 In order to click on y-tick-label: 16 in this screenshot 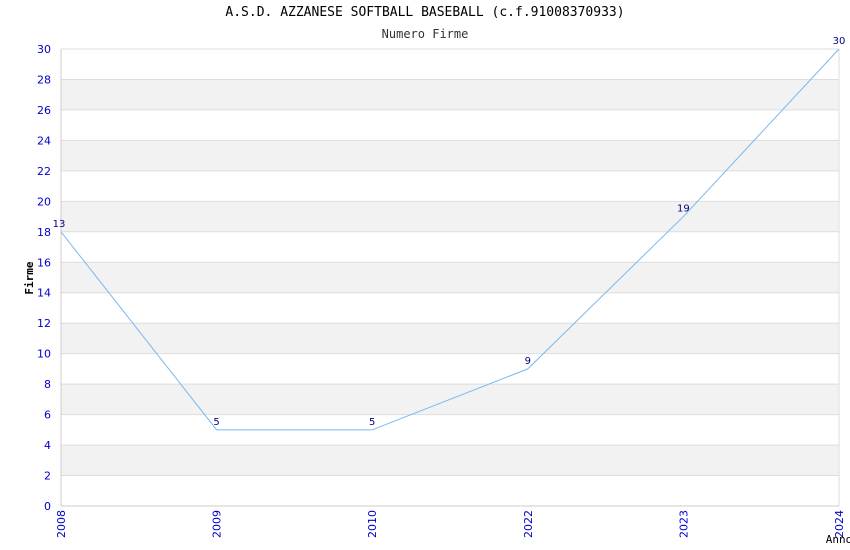, I will do `click(44, 262)`.